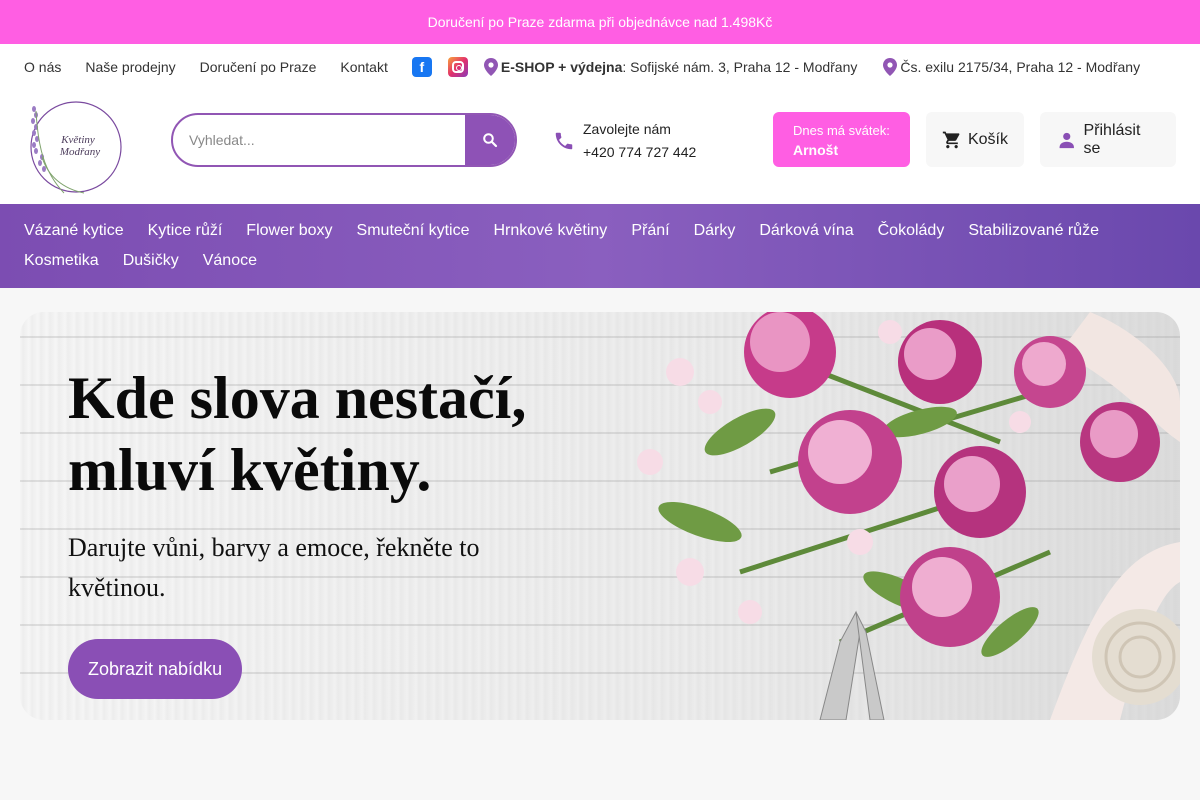 The height and width of the screenshot is (800, 1200). I want to click on search-box, so click(344, 140).